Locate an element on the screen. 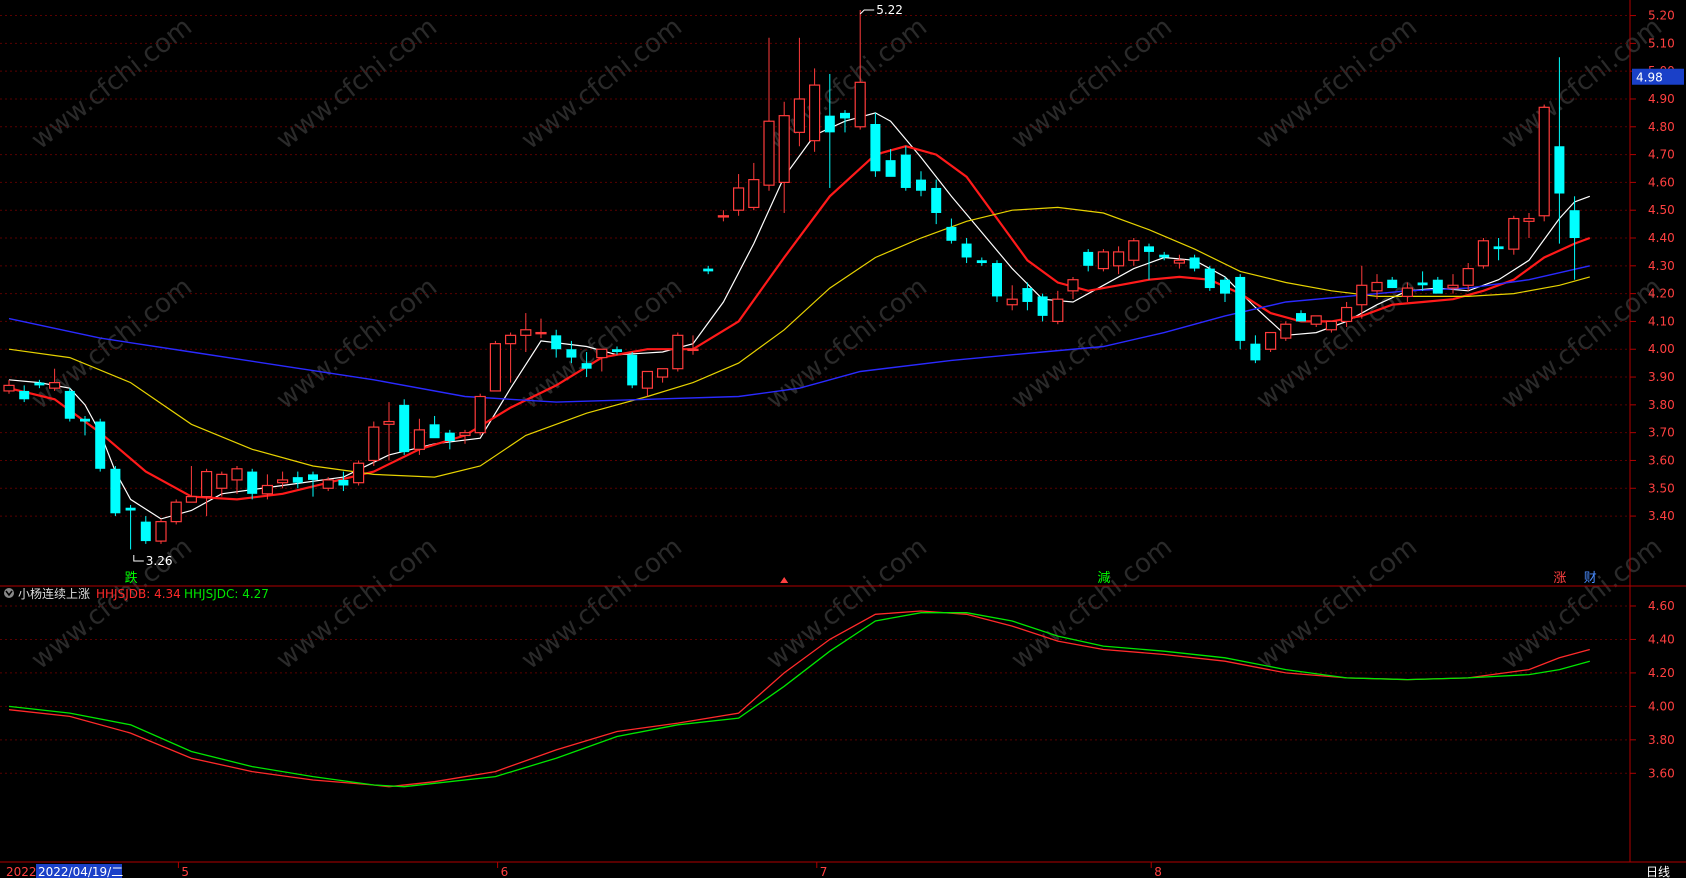 This screenshot has height=878, width=1686. price-tick-label: 5.10 is located at coordinates (1661, 43).